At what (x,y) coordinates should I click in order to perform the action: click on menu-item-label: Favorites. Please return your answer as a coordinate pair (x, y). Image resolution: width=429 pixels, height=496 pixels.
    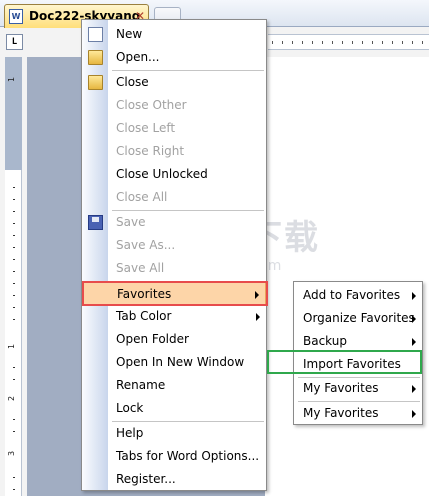
    Looking at the image, I should click on (144, 294).